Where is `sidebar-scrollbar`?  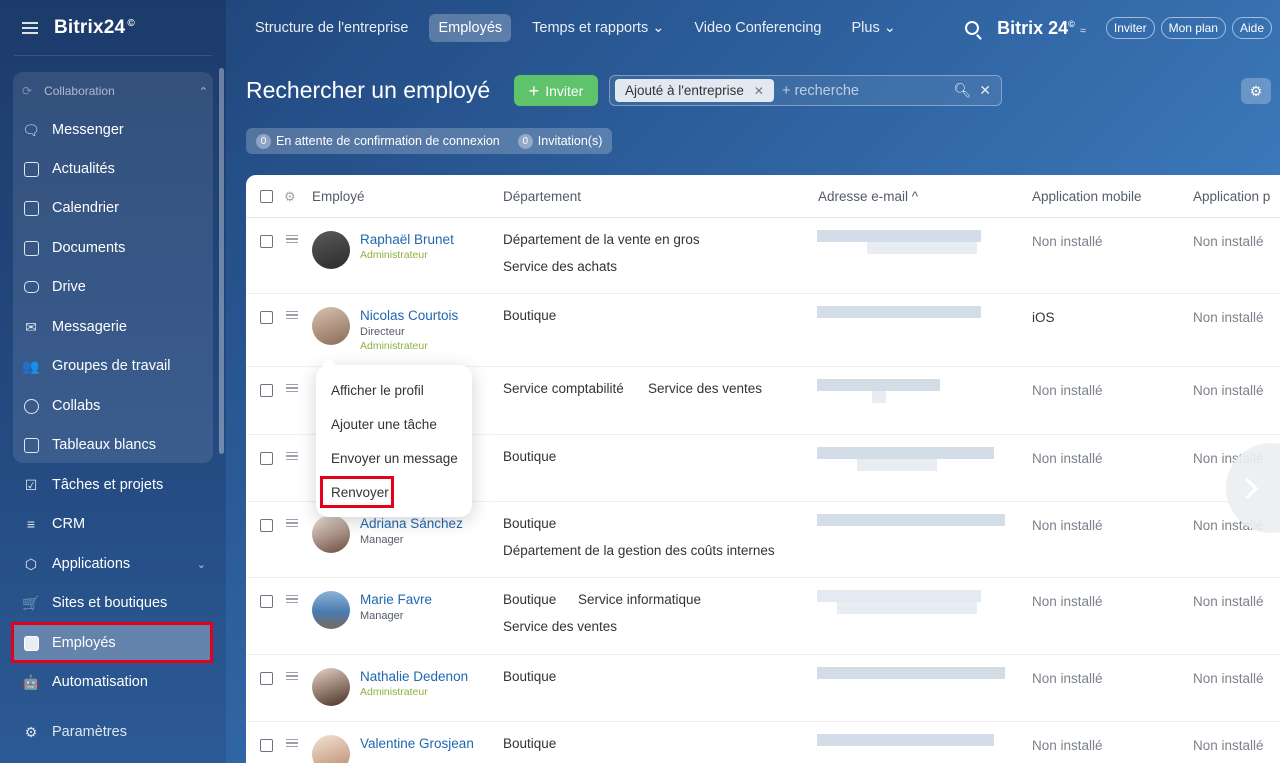 sidebar-scrollbar is located at coordinates (221, 261).